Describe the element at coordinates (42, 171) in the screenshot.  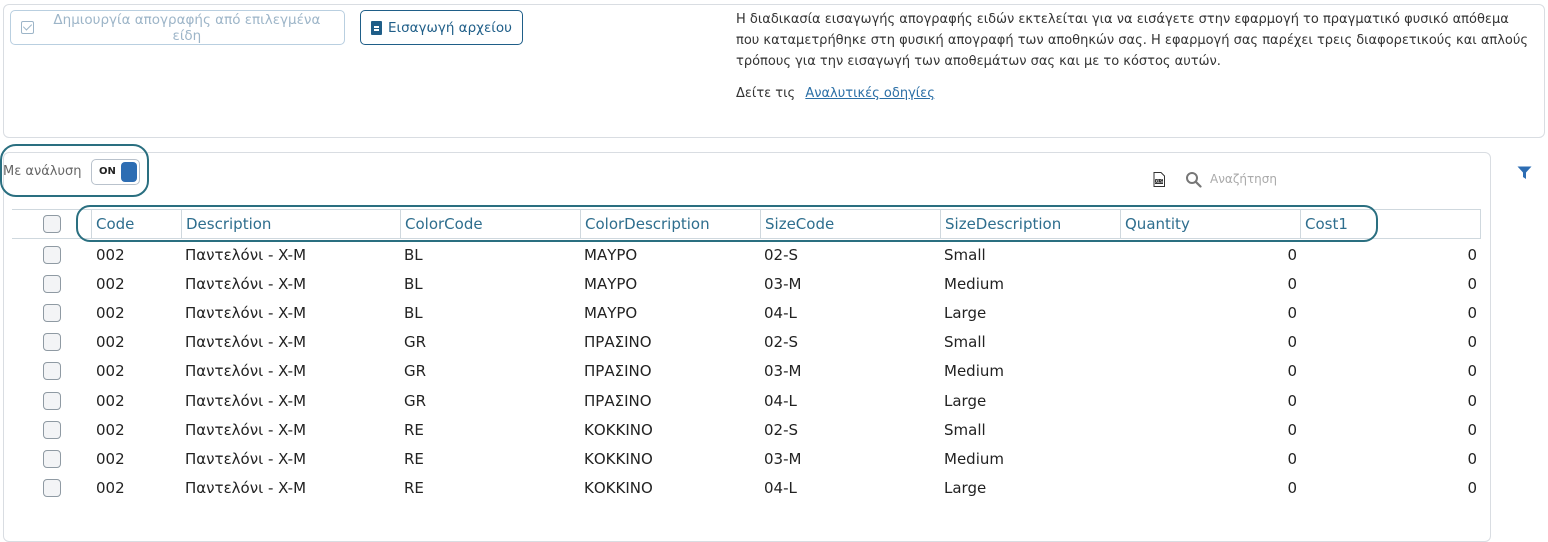
I see `analysis-toggle-label: Με ανάλυση` at that location.